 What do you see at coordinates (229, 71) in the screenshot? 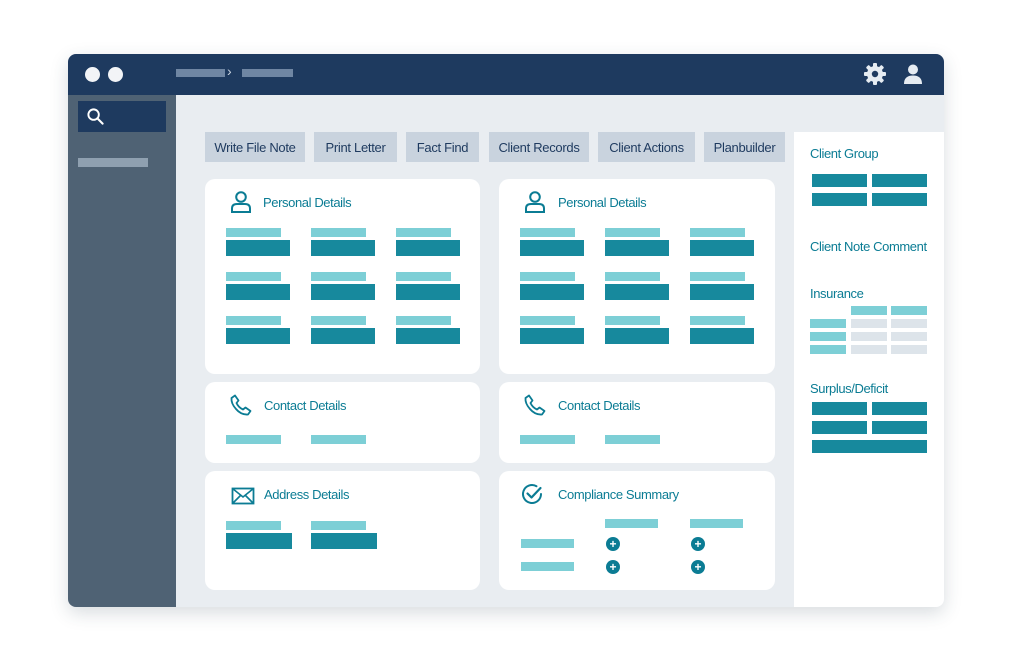
I see `breadcrumb-chevron-icon: ›` at bounding box center [229, 71].